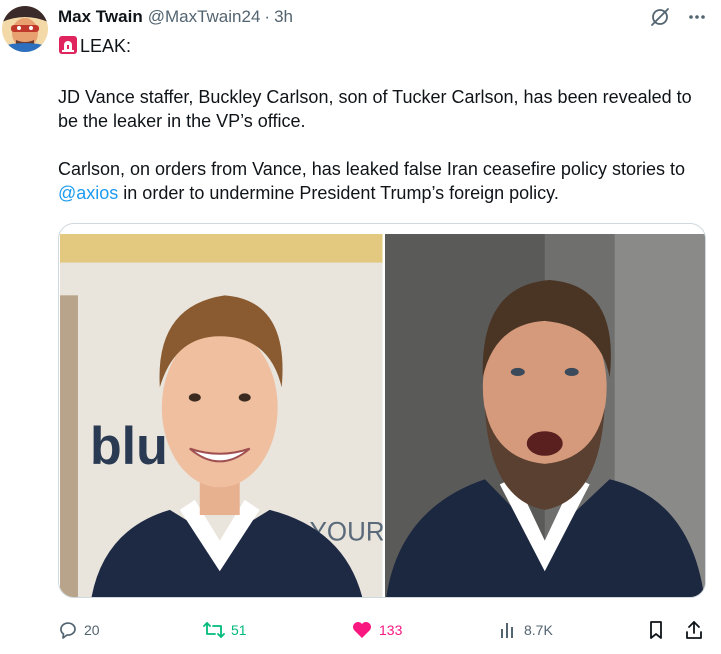  I want to click on more-options-icon, so click(697, 17).